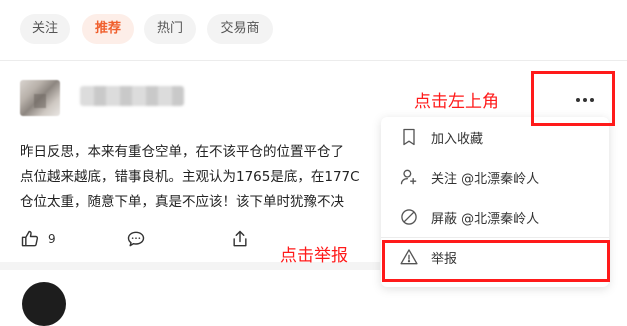 The image size is (627, 326). What do you see at coordinates (182, 202) in the screenshot?
I see `post-line: 仓位太重，随意下单，真是不应该！该下单时犹豫不决` at bounding box center [182, 202].